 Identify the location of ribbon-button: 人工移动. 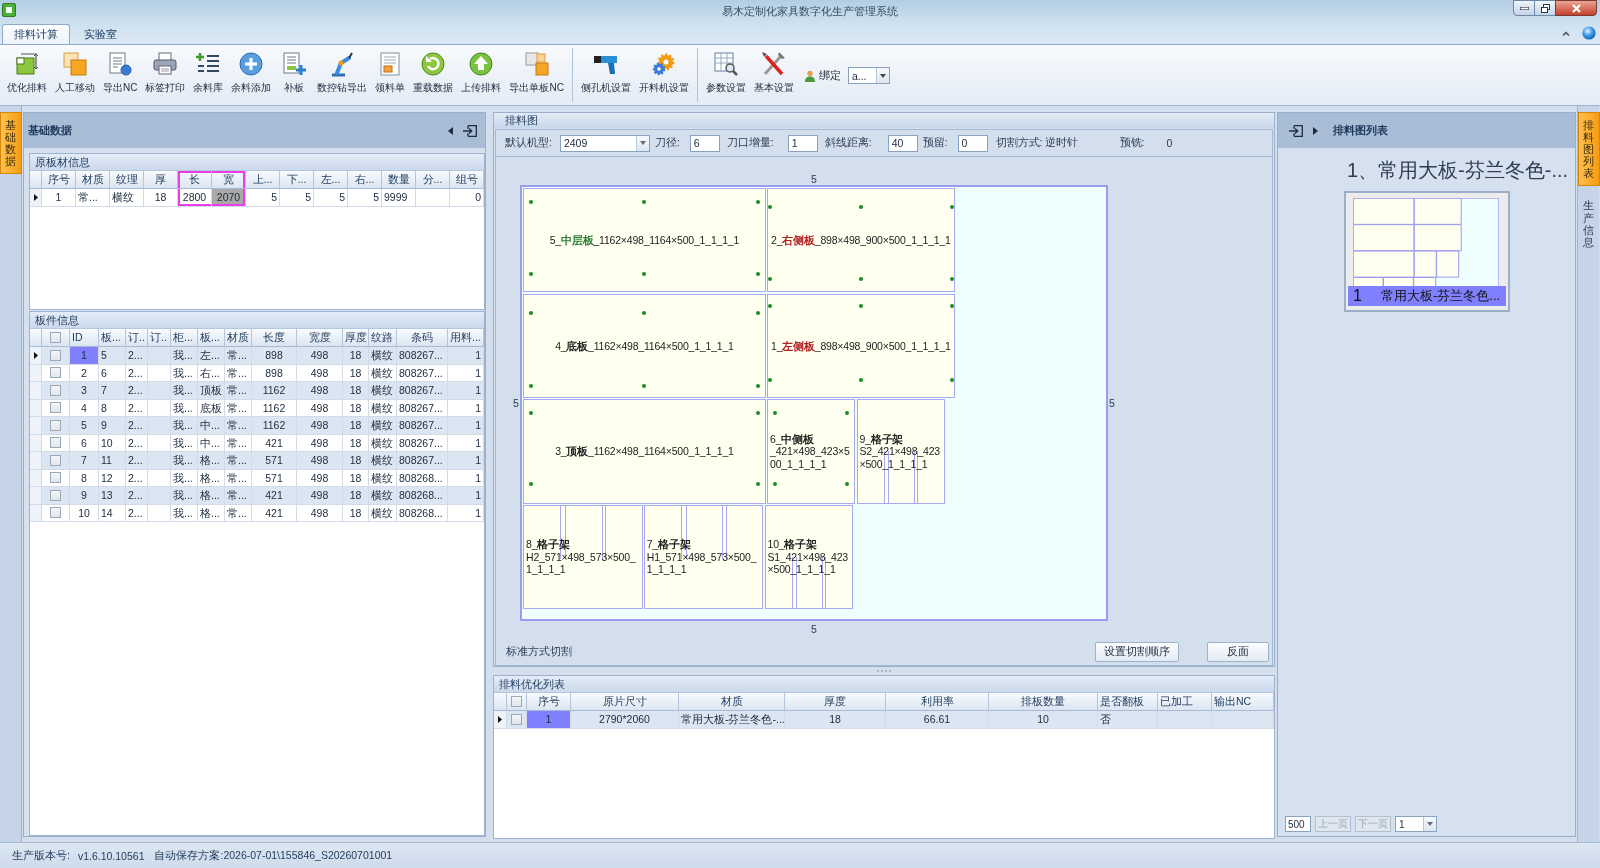
(75, 75).